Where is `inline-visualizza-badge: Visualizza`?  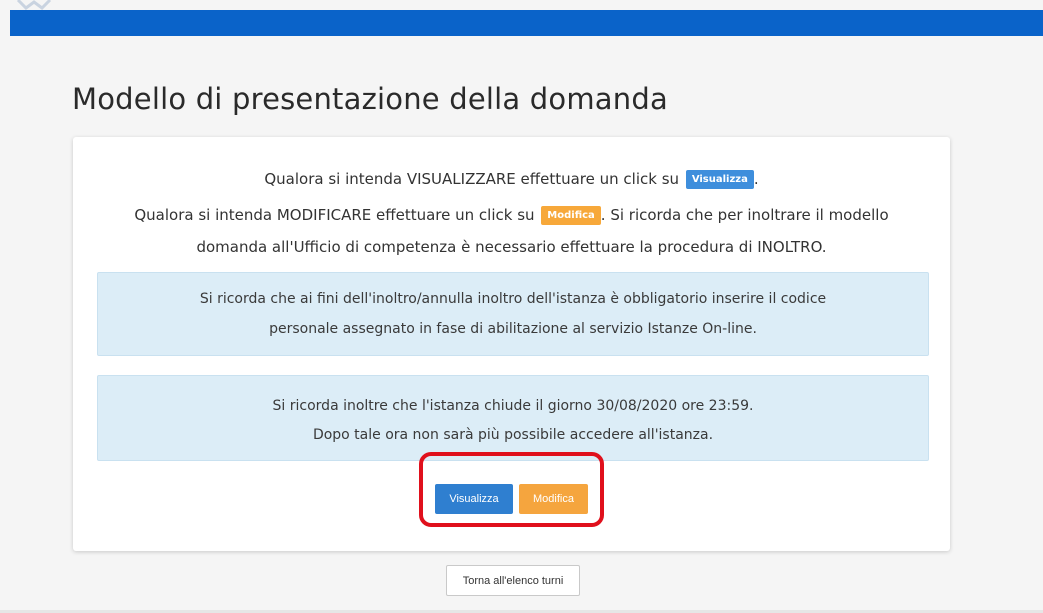 inline-visualizza-badge: Visualizza is located at coordinates (719, 179).